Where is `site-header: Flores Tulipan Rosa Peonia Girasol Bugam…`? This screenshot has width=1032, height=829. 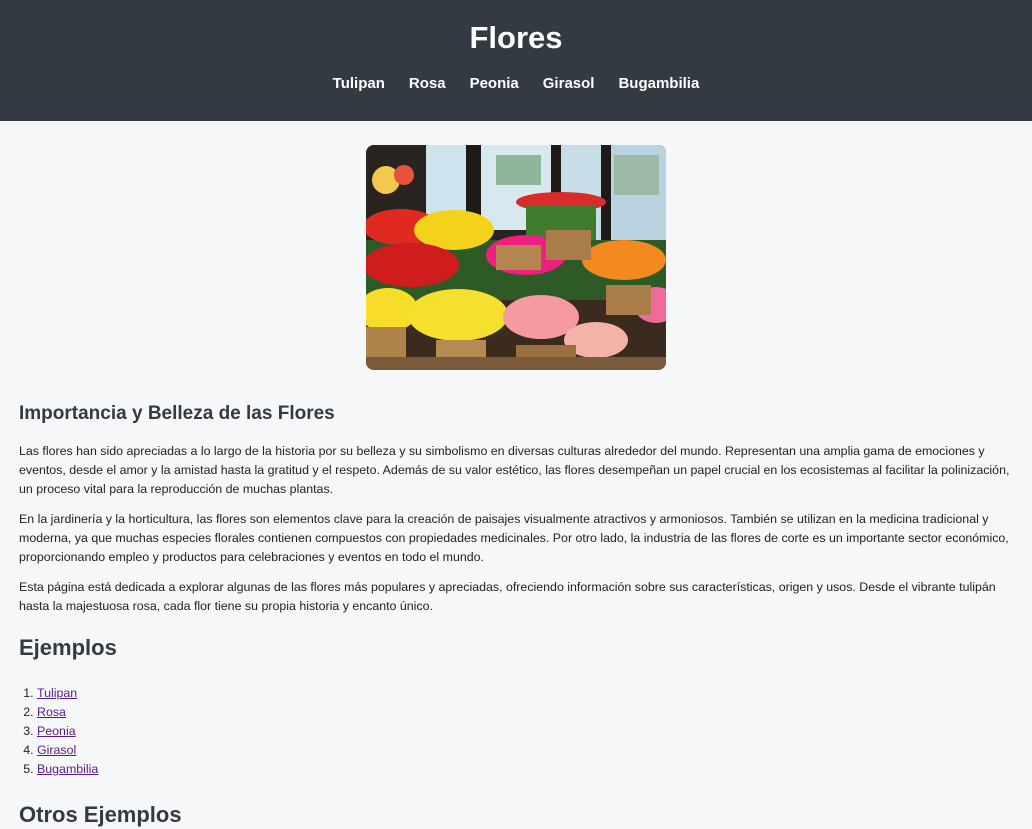
site-header: Flores Tulipan Rosa Peonia Girasol Bugam… is located at coordinates (516, 60).